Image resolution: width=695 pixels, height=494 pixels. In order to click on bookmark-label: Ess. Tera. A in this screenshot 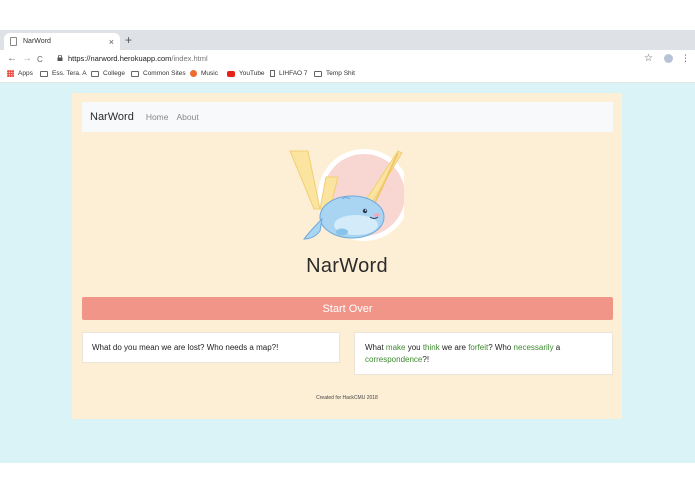, I will do `click(69, 73)`.